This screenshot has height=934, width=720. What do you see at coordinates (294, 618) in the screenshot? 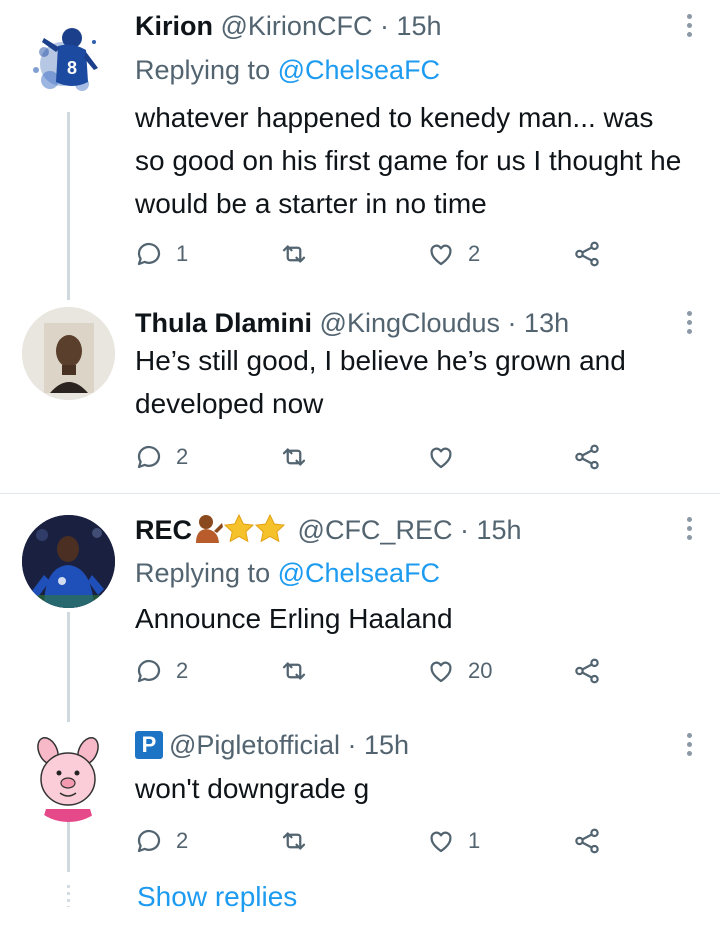
I see `tweet-text: Announce Erling Haaland` at bounding box center [294, 618].